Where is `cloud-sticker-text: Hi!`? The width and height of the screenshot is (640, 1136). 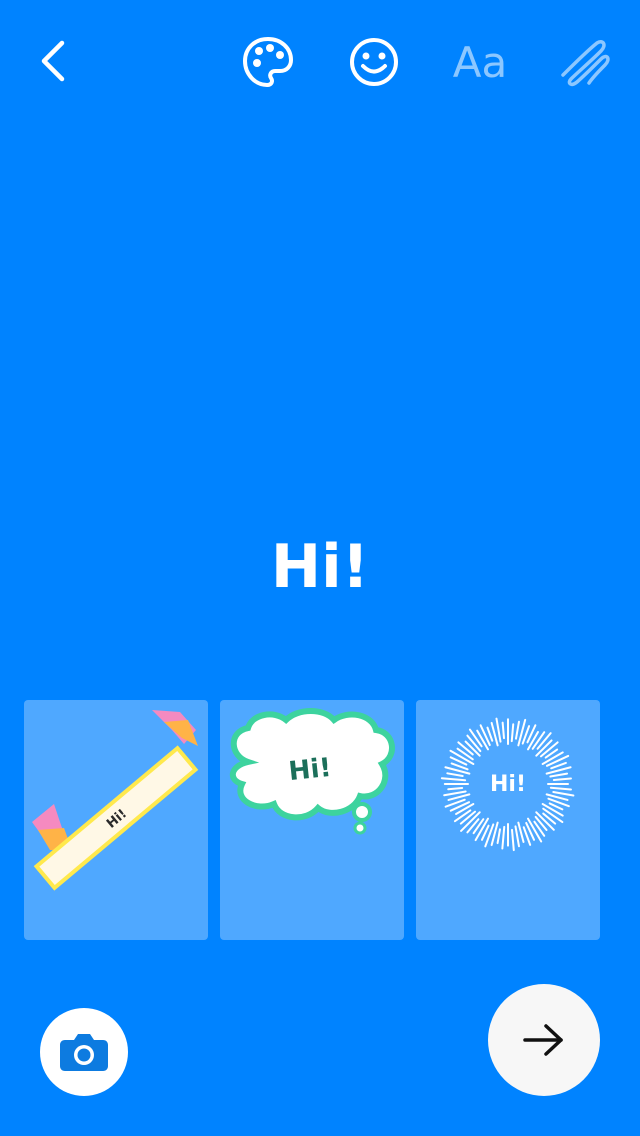
cloud-sticker-text: Hi! is located at coordinates (309, 770).